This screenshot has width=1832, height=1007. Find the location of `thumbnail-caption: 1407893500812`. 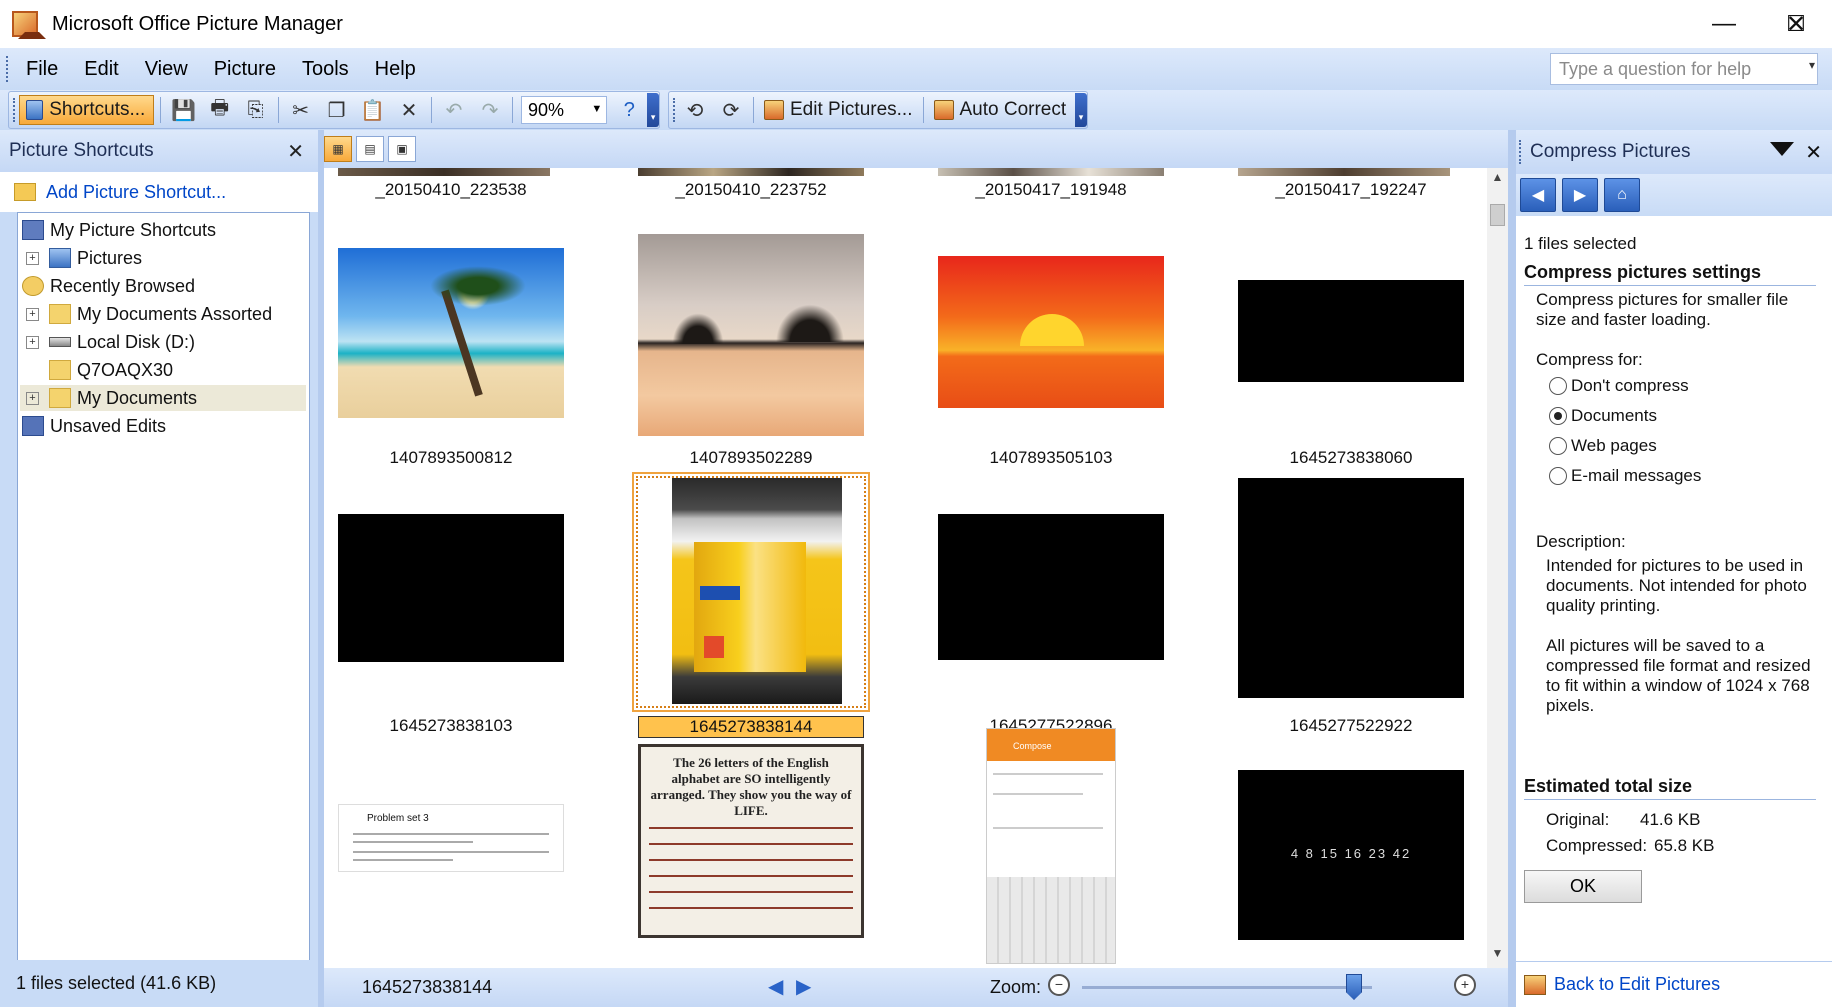

thumbnail-caption: 1407893500812 is located at coordinates (451, 457).